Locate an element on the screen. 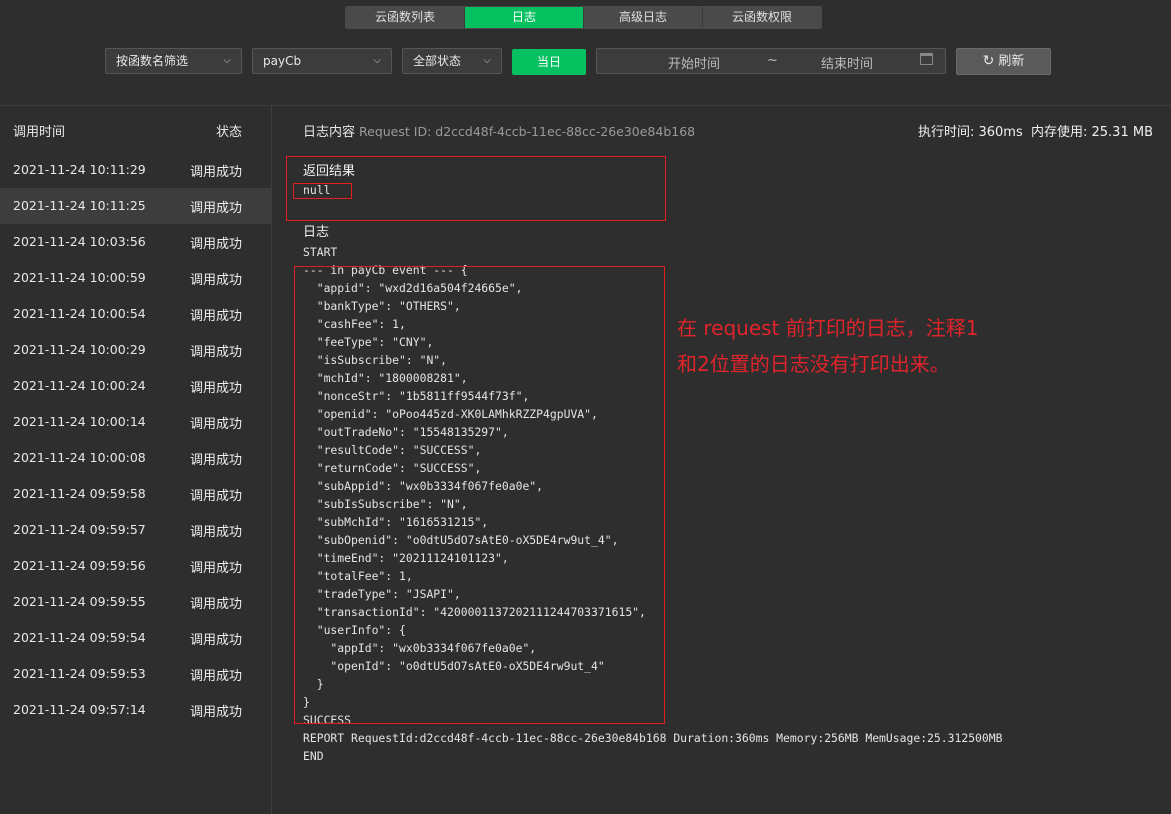 This screenshot has height=814, width=1171. list-item: 2021-11-24 09:57:14 调用成功 is located at coordinates (135, 710).